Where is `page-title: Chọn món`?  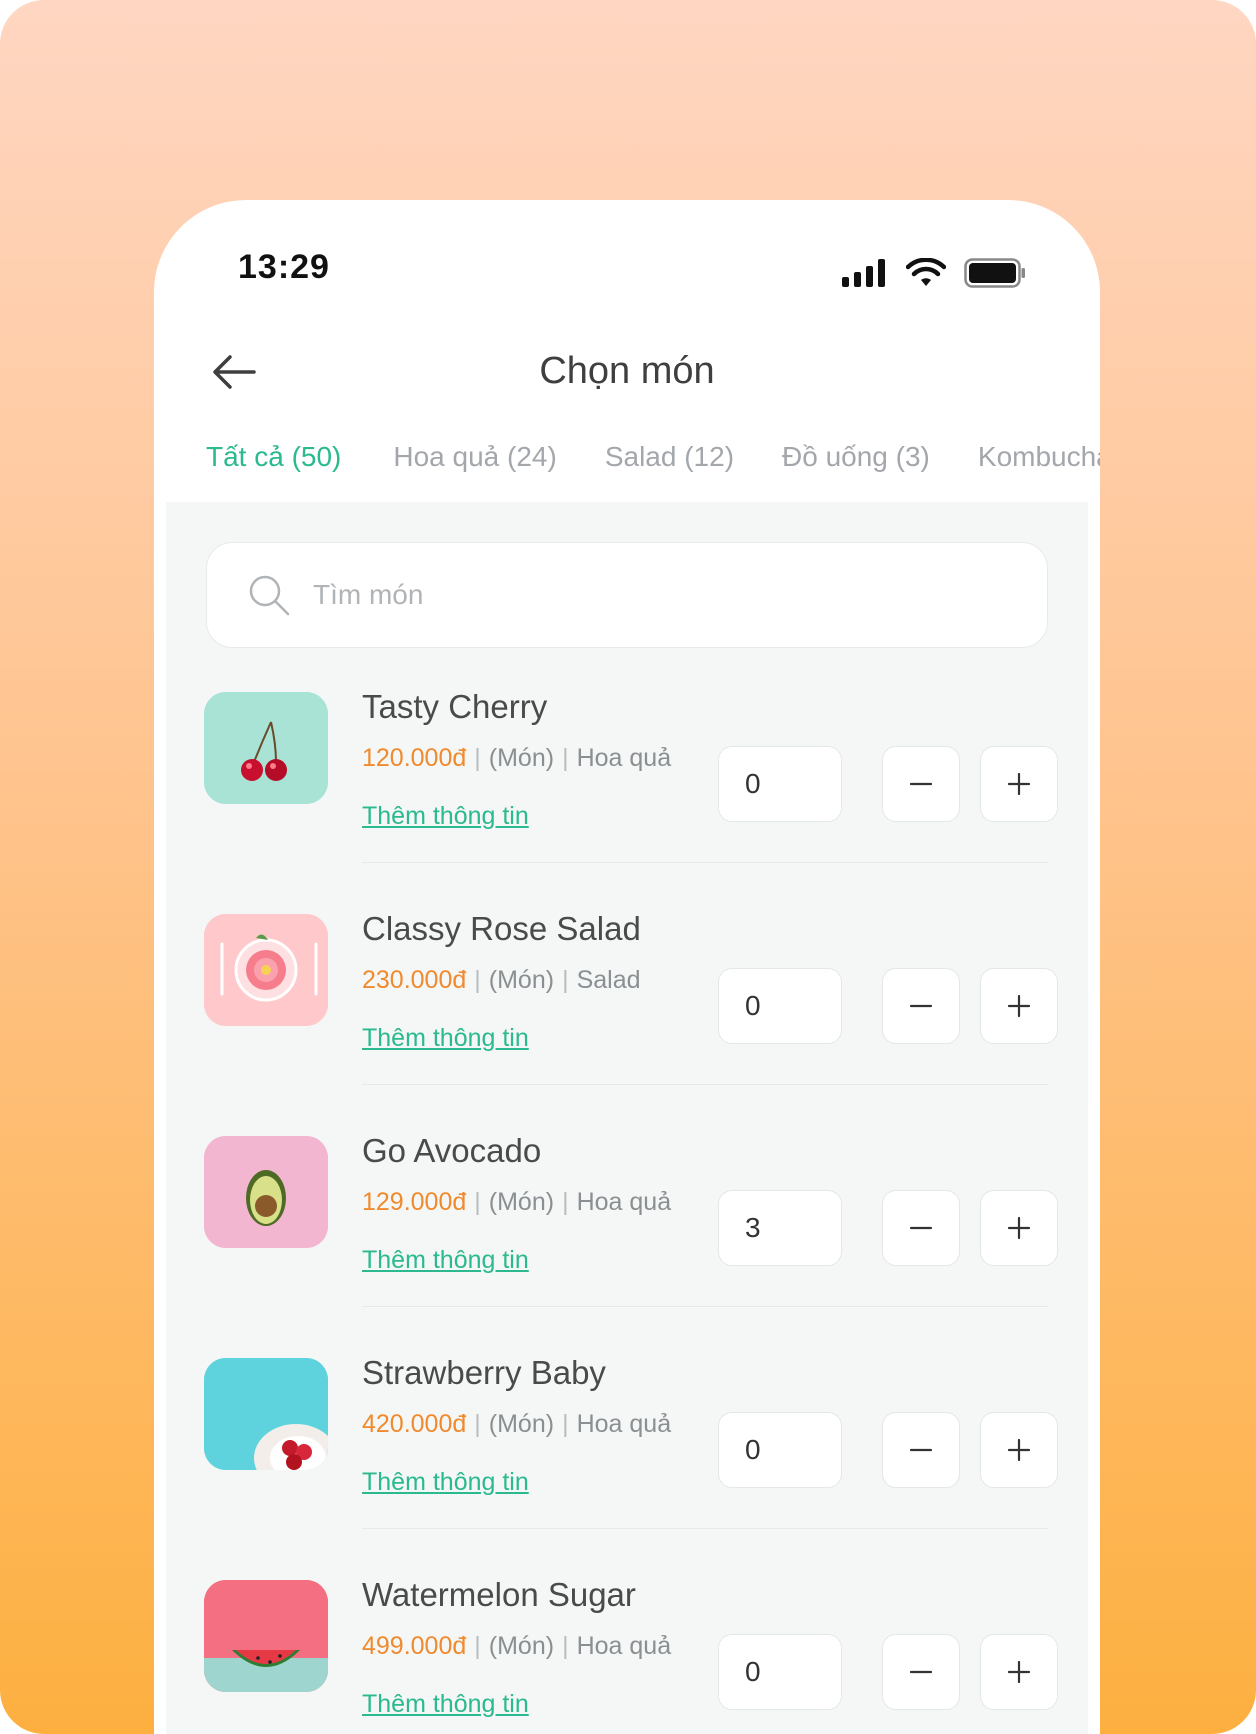
page-title: Chọn món is located at coordinates (627, 371).